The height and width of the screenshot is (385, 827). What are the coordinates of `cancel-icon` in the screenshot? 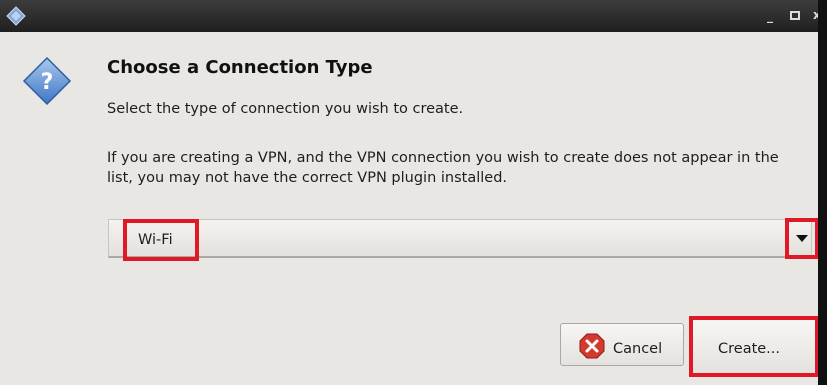 It's located at (592, 348).